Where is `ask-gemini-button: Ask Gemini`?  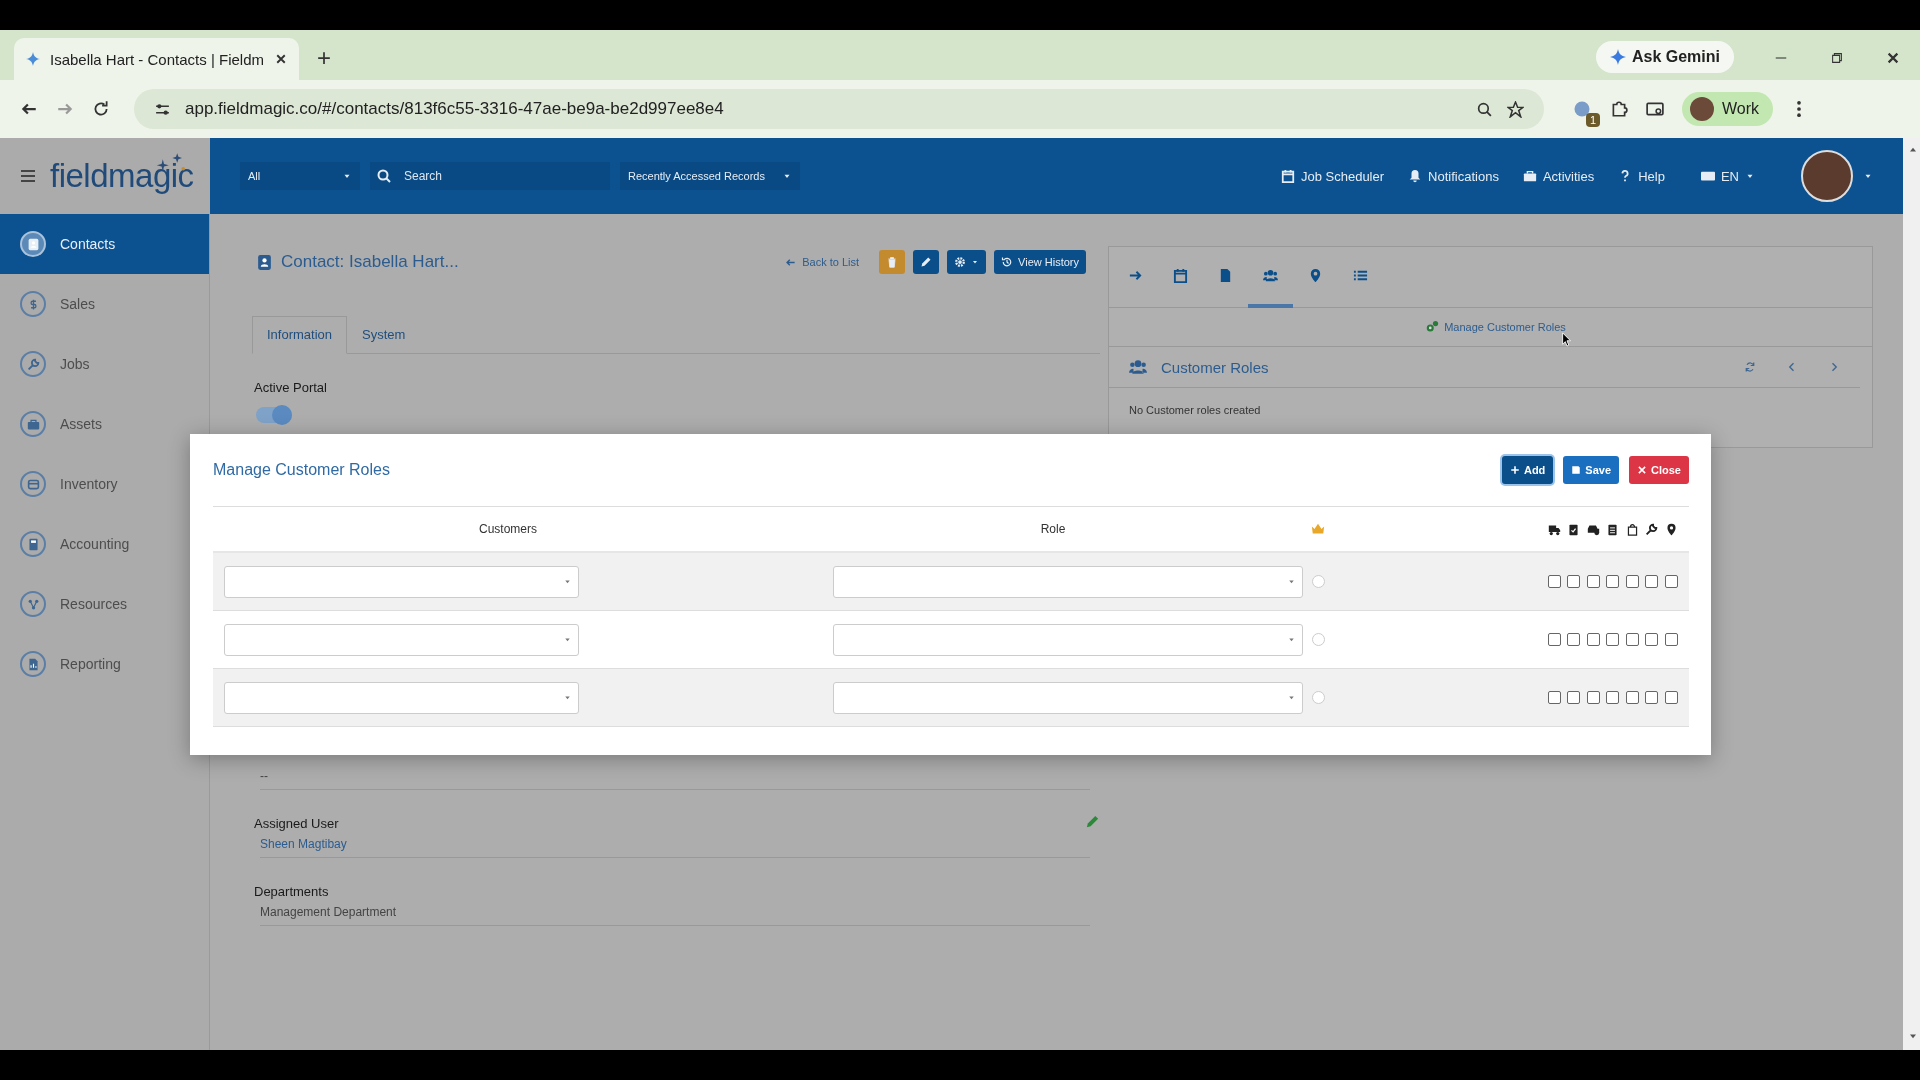
ask-gemini-button: Ask Gemini is located at coordinates (1664, 57).